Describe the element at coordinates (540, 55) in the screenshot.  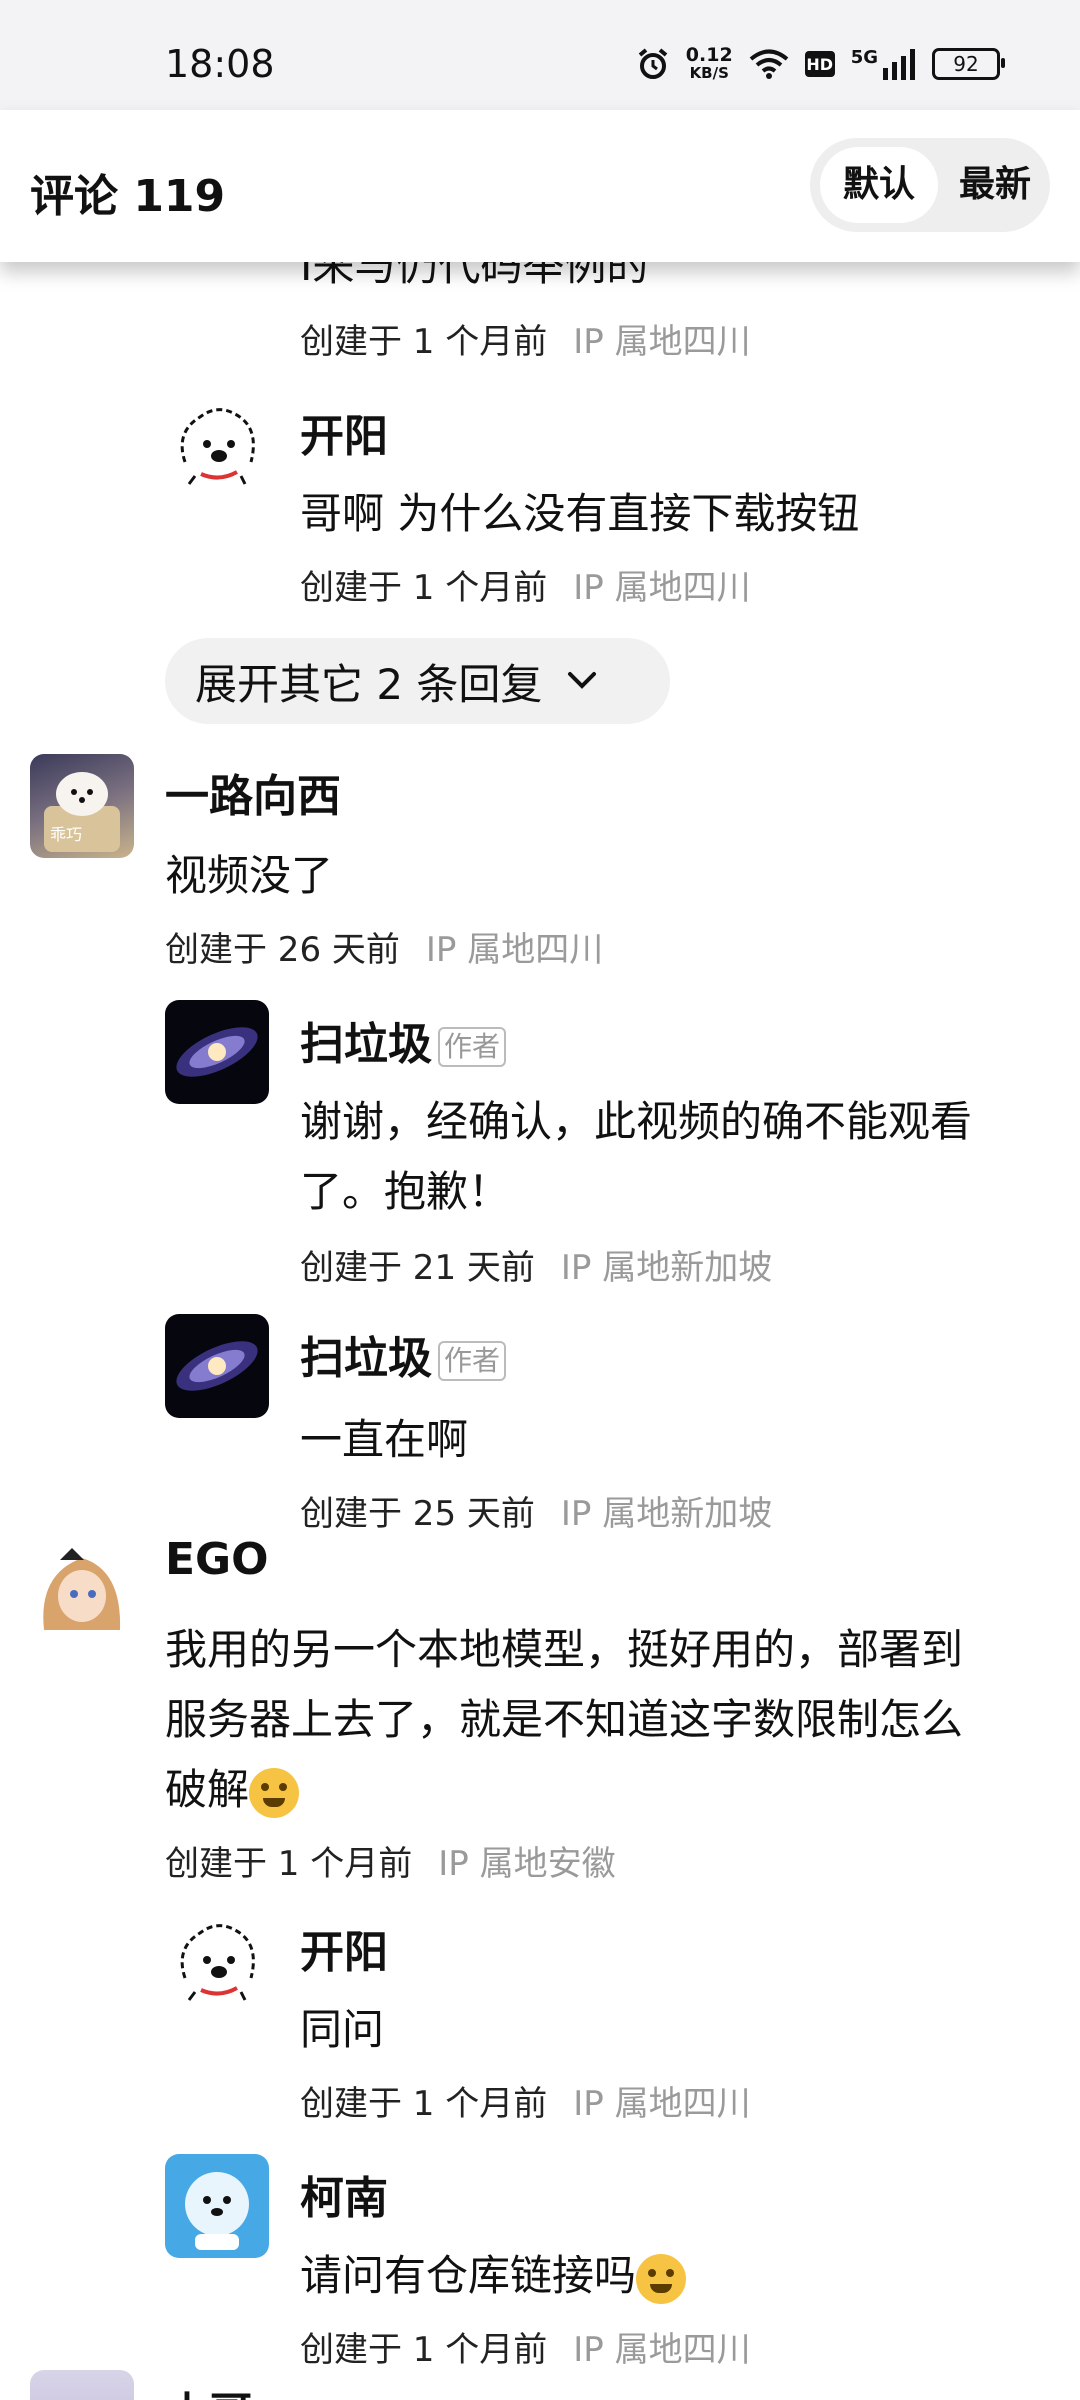
I see `status-bar: 18:08 0.12 KB/S HD 5G 92` at that location.